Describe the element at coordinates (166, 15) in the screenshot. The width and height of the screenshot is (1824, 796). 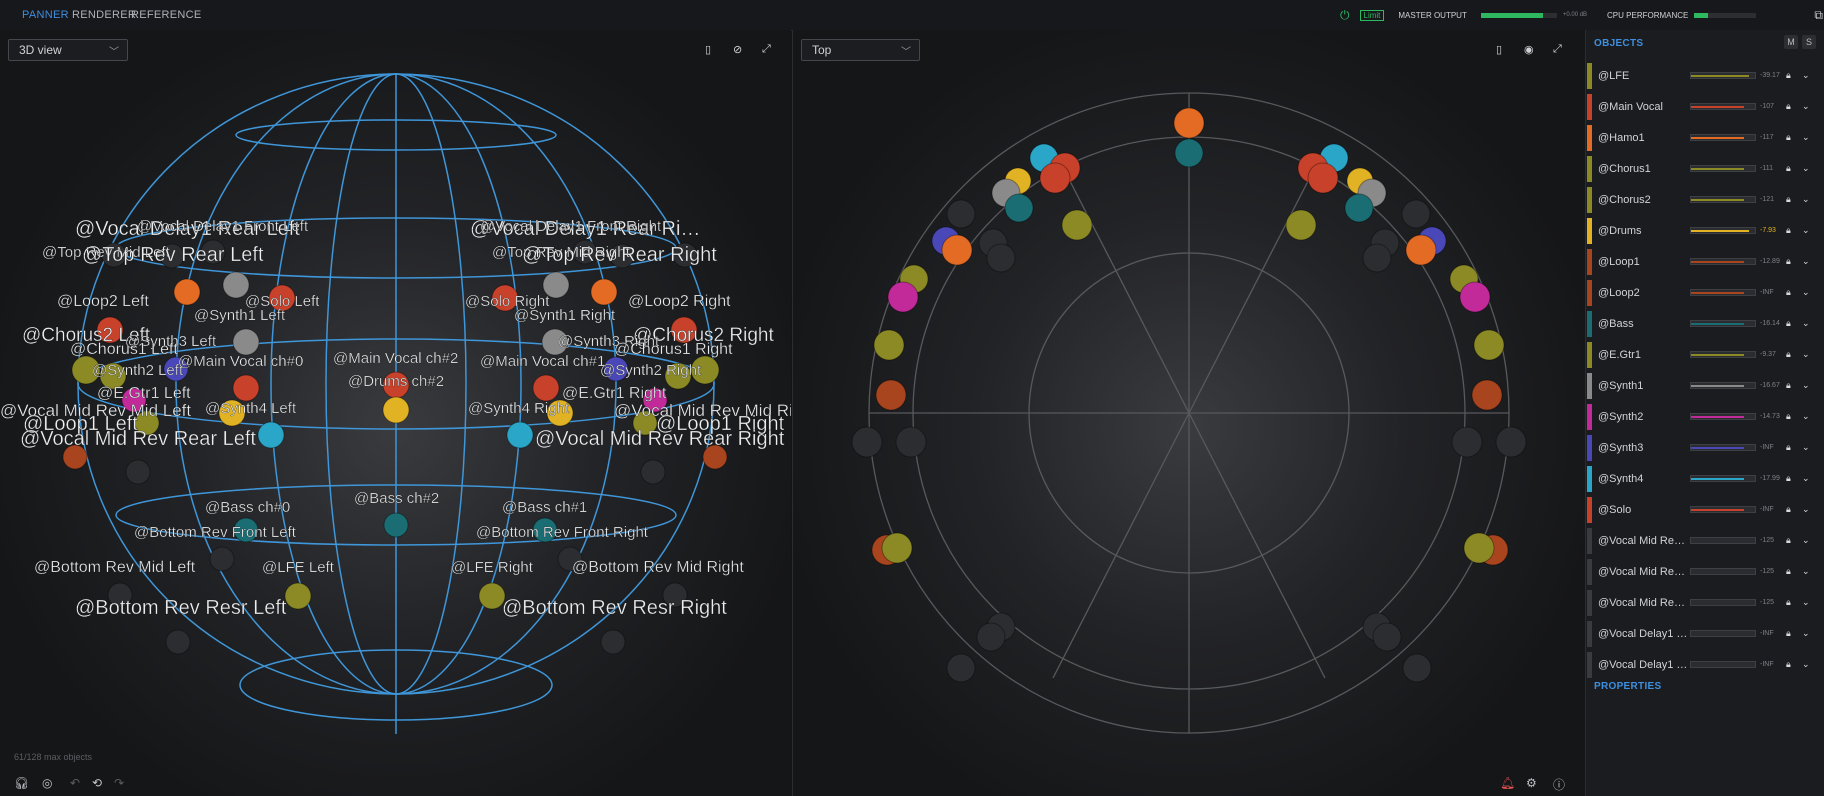
I see `tab-reference: REFERENCE` at that location.